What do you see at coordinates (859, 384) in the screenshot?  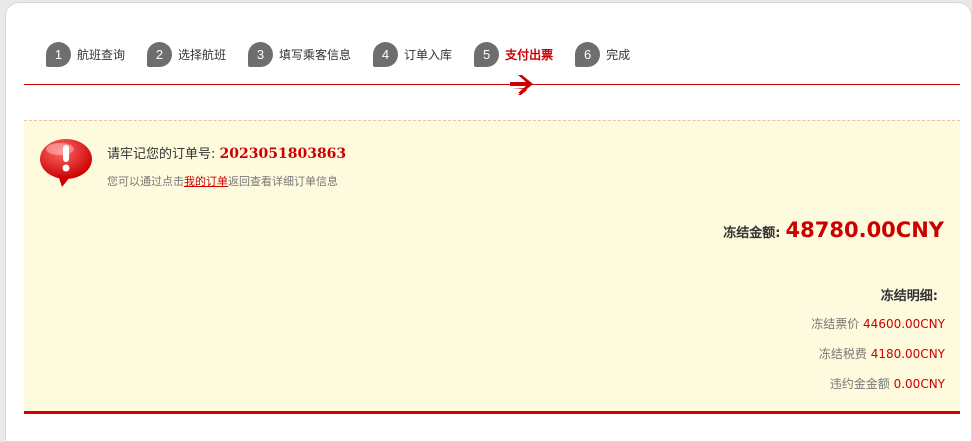 I see `detail-label: 违约金金额` at bounding box center [859, 384].